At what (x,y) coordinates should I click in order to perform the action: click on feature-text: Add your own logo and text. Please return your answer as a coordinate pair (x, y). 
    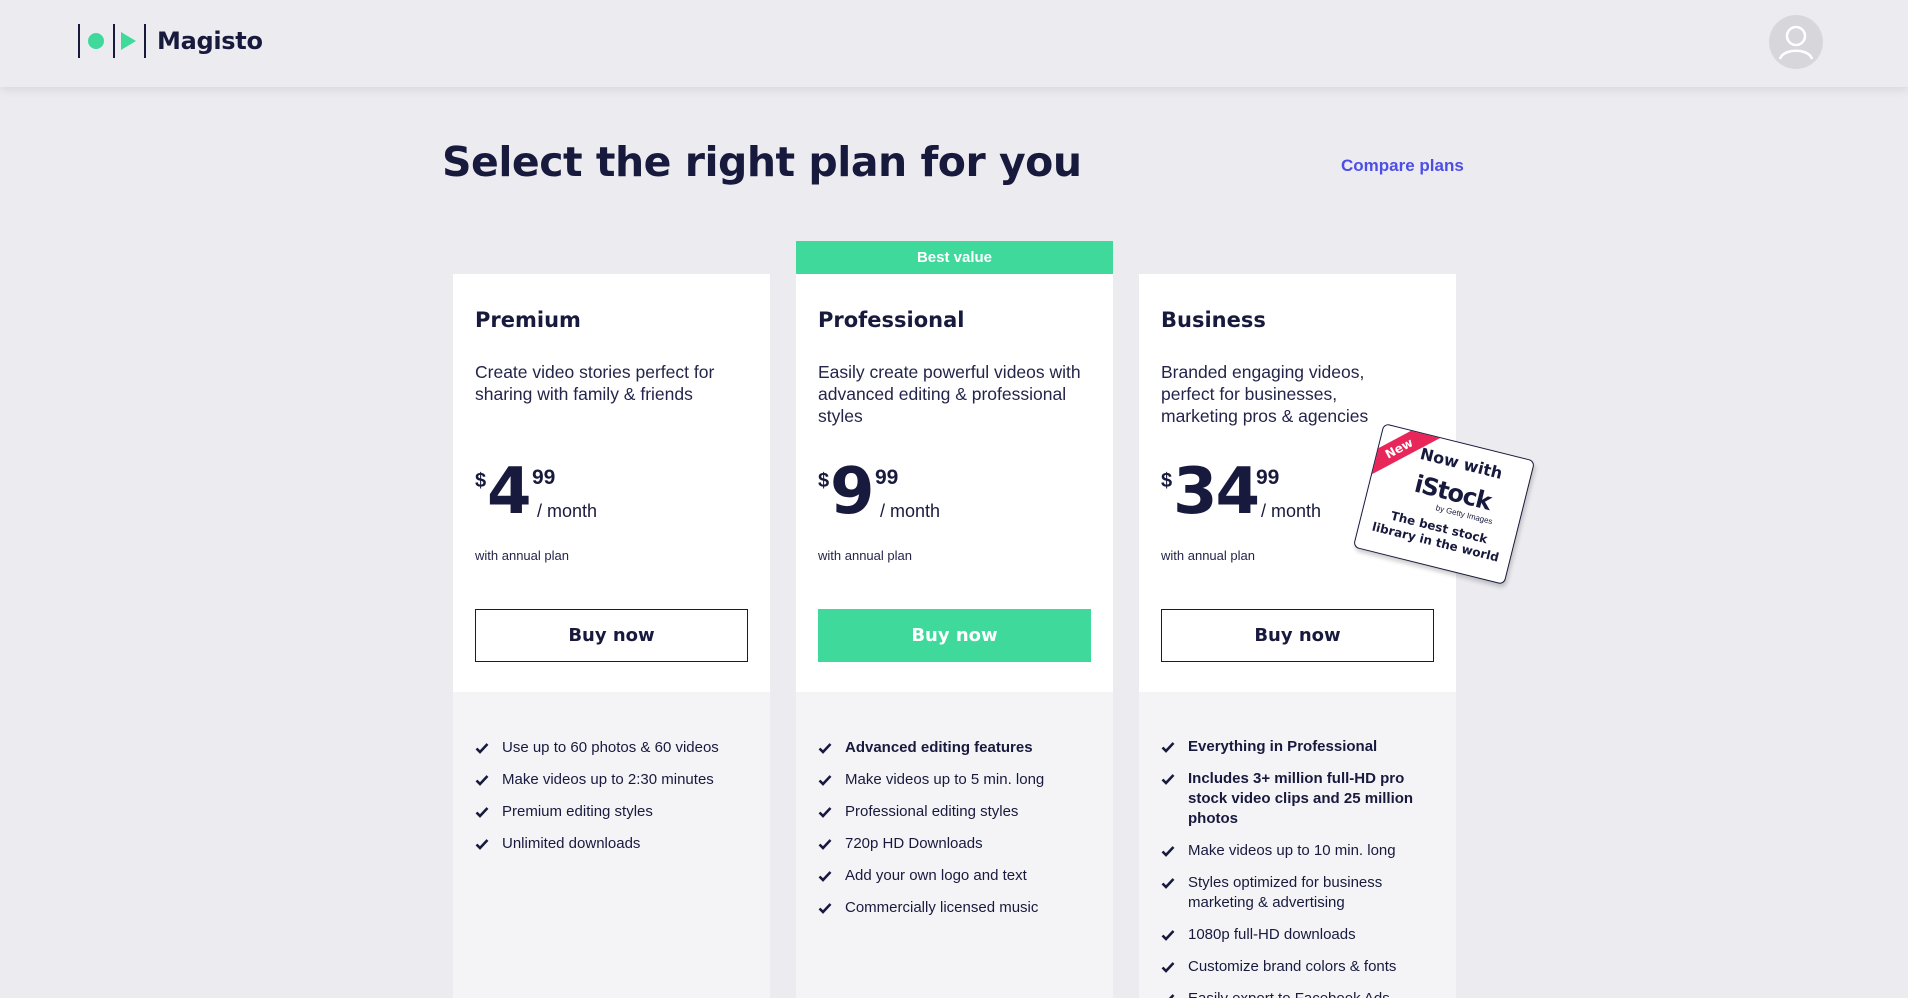
    Looking at the image, I should click on (936, 875).